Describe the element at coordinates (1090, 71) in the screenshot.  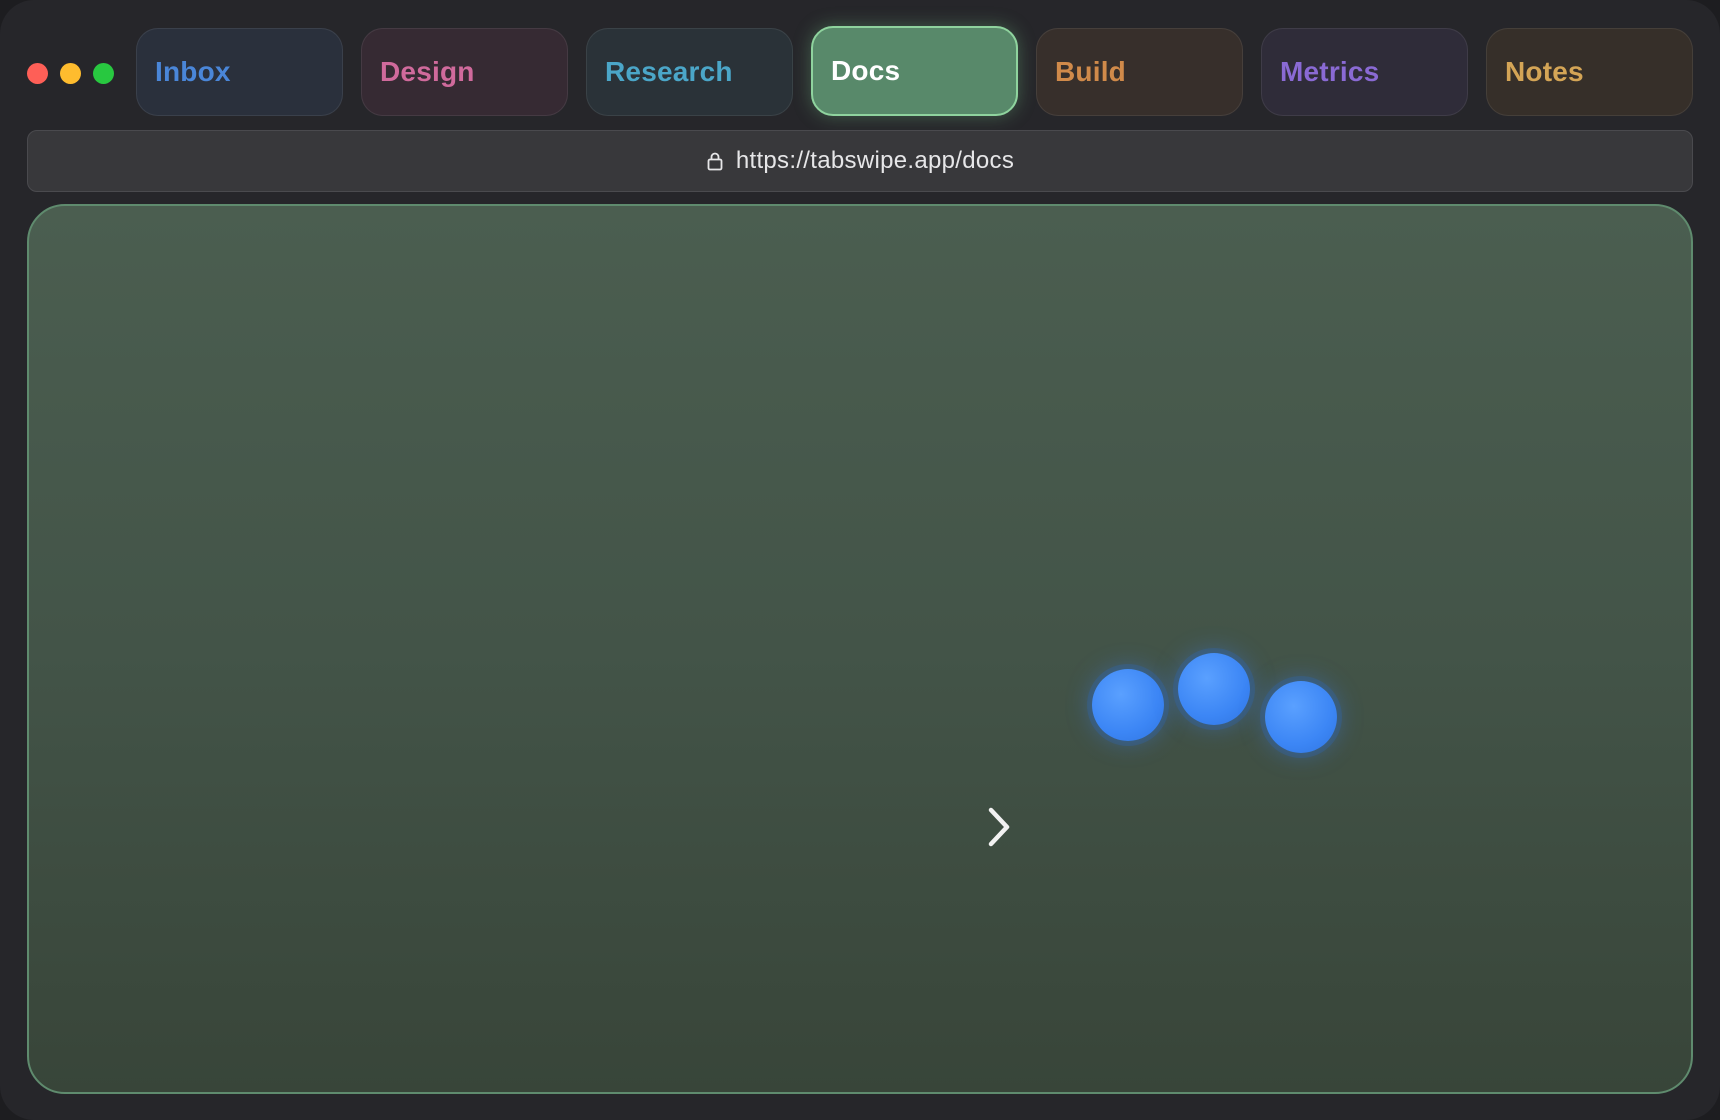
I see `tab-label: Build` at that location.